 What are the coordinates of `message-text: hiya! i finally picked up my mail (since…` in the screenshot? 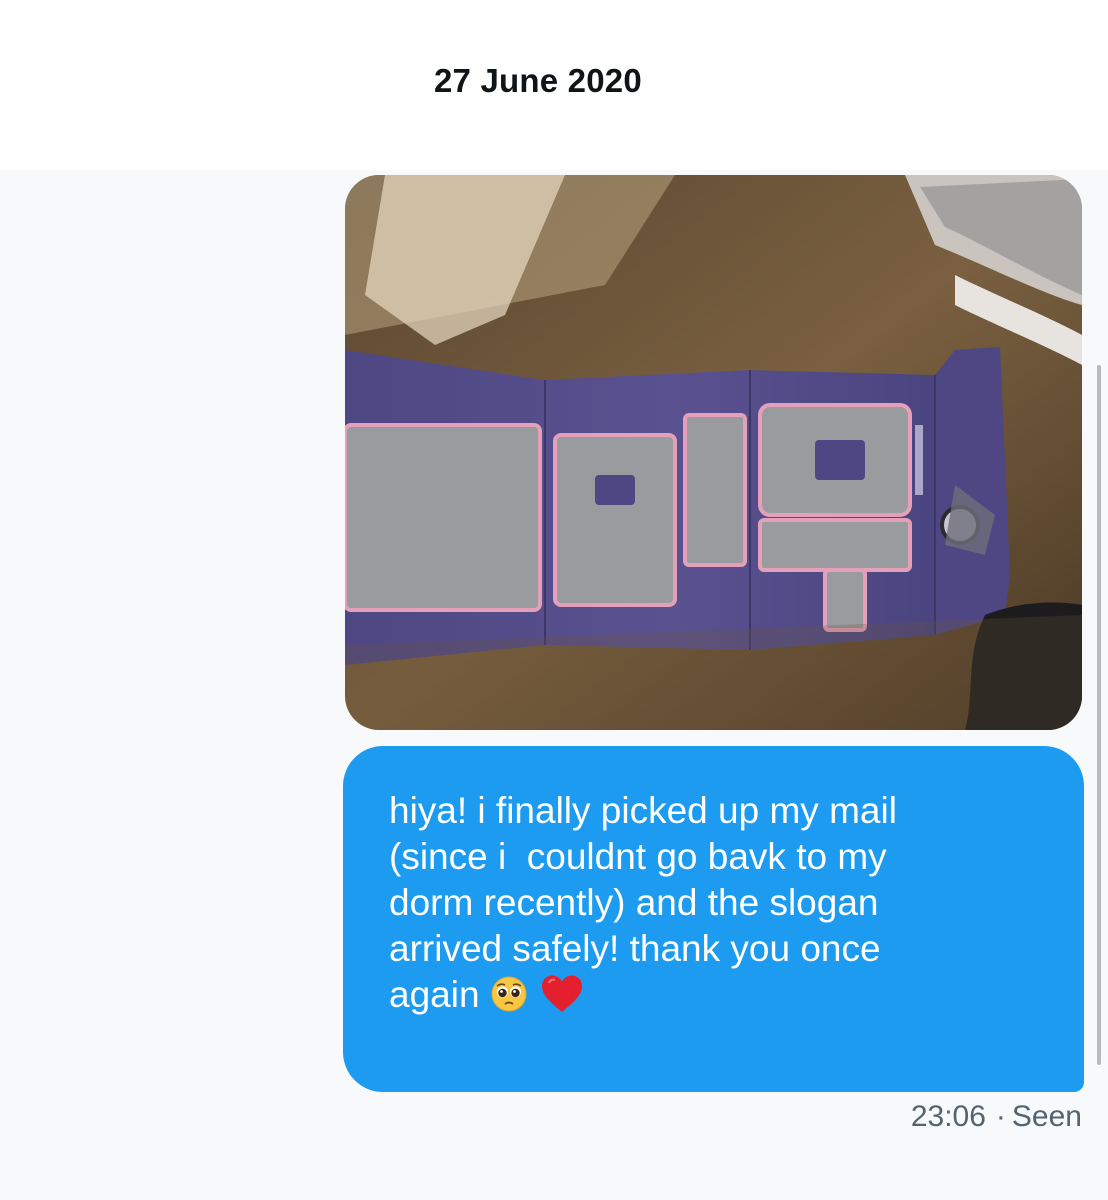 It's located at (643, 902).